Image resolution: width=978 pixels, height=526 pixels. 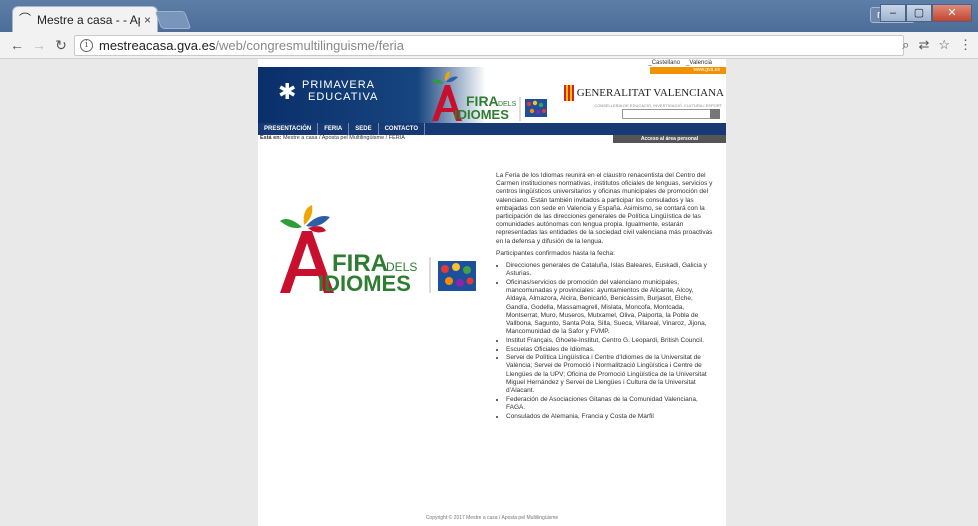 I want to click on back-arrow-icon: ←, so click(x=17, y=45).